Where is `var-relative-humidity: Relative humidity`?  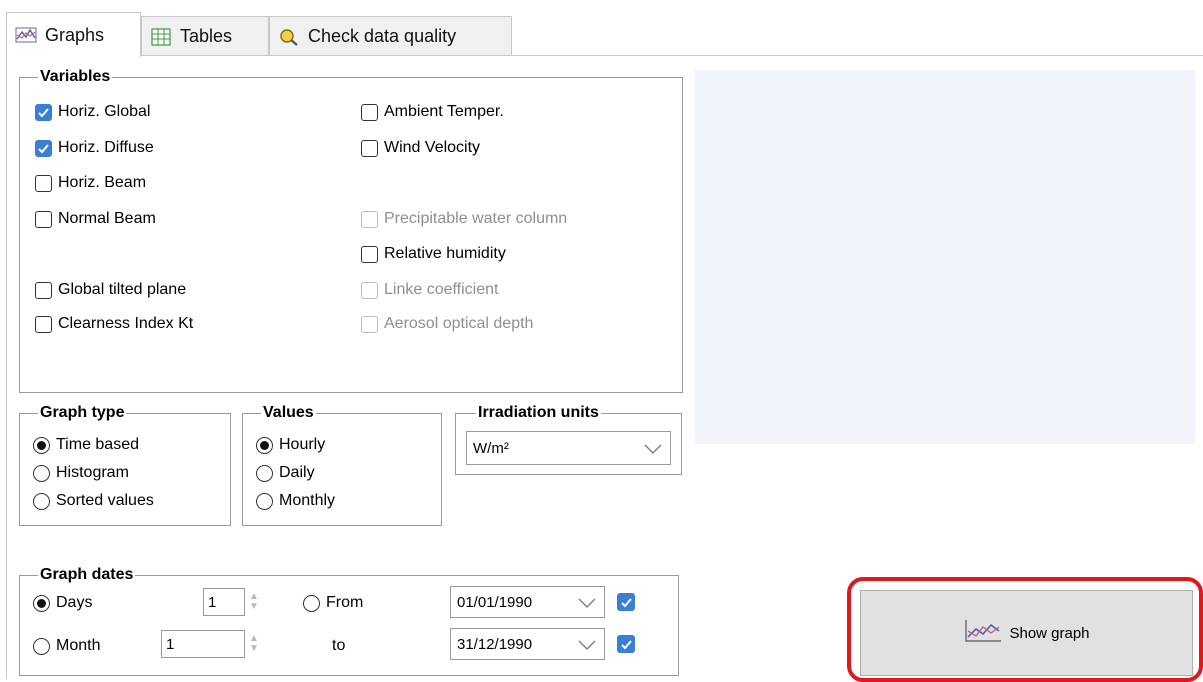
var-relative-humidity: Relative humidity is located at coordinates (433, 254).